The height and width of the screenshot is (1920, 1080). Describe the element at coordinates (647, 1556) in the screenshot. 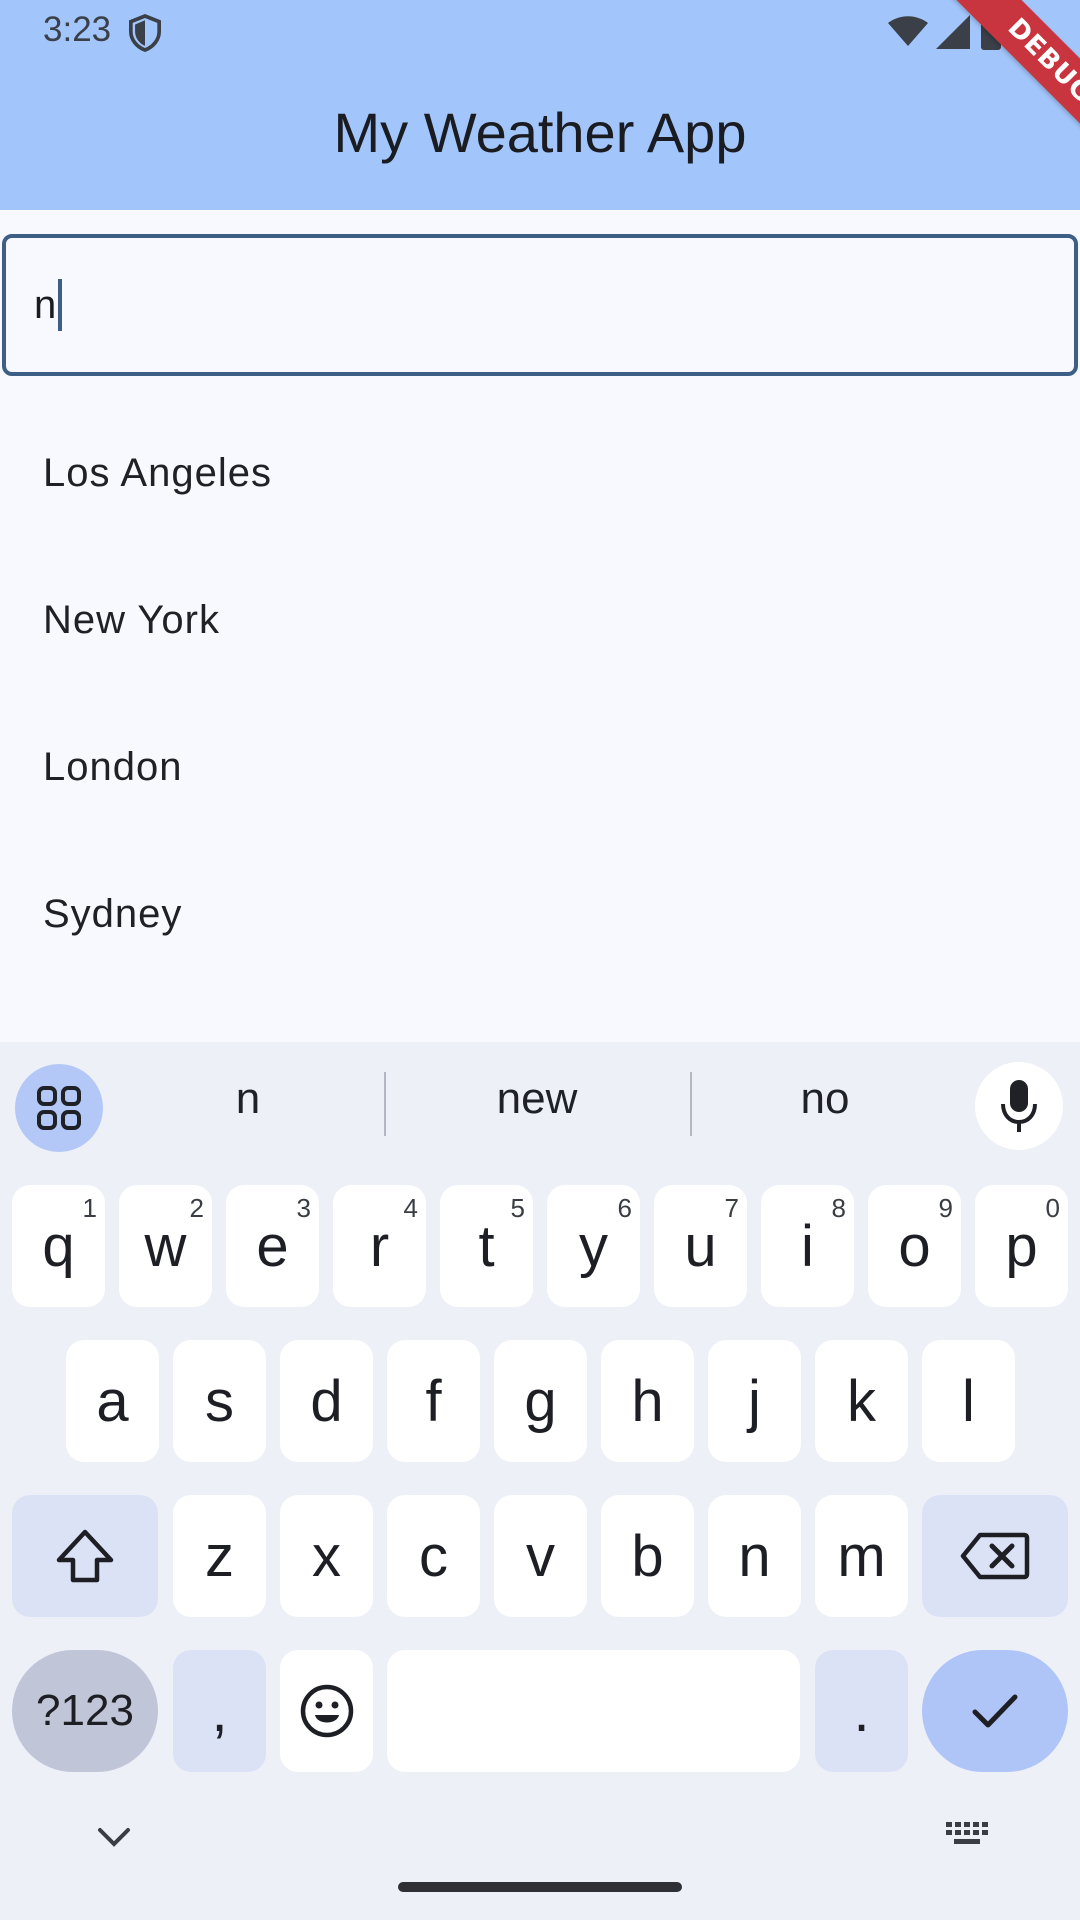

I see `key-b: b` at that location.